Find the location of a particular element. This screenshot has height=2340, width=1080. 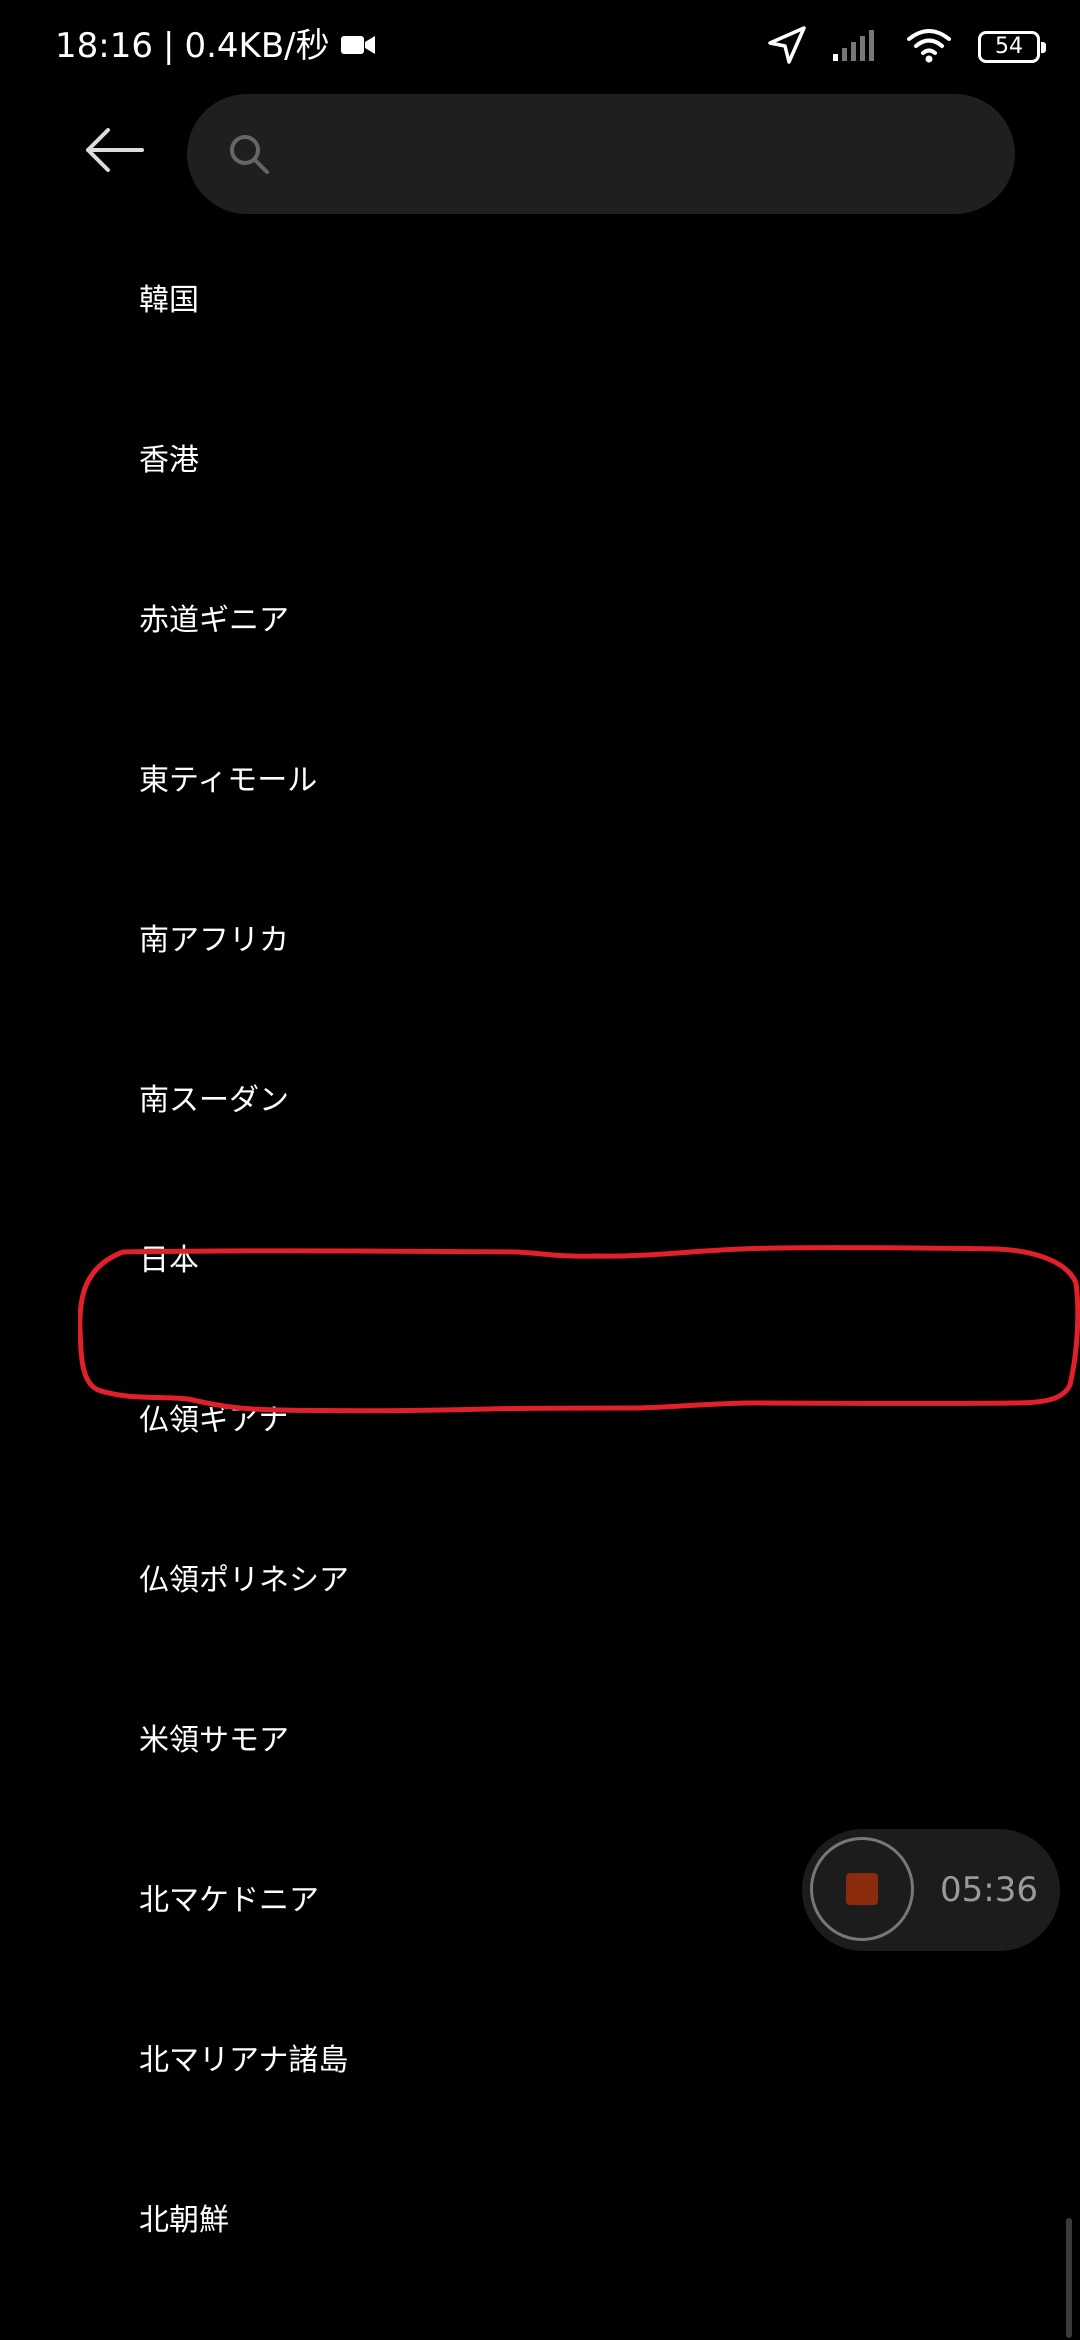

stop-icon is located at coordinates (862, 1889).